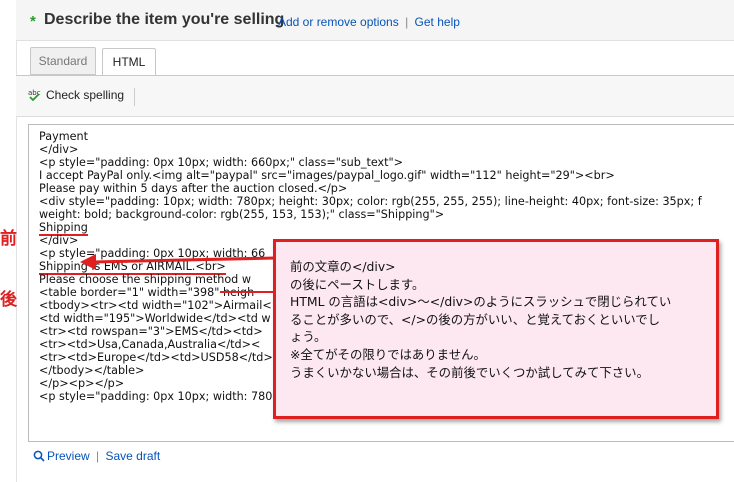 The height and width of the screenshot is (482, 734). Describe the element at coordinates (85, 95) in the screenshot. I see `check-spelling-label: Check spelling` at that location.